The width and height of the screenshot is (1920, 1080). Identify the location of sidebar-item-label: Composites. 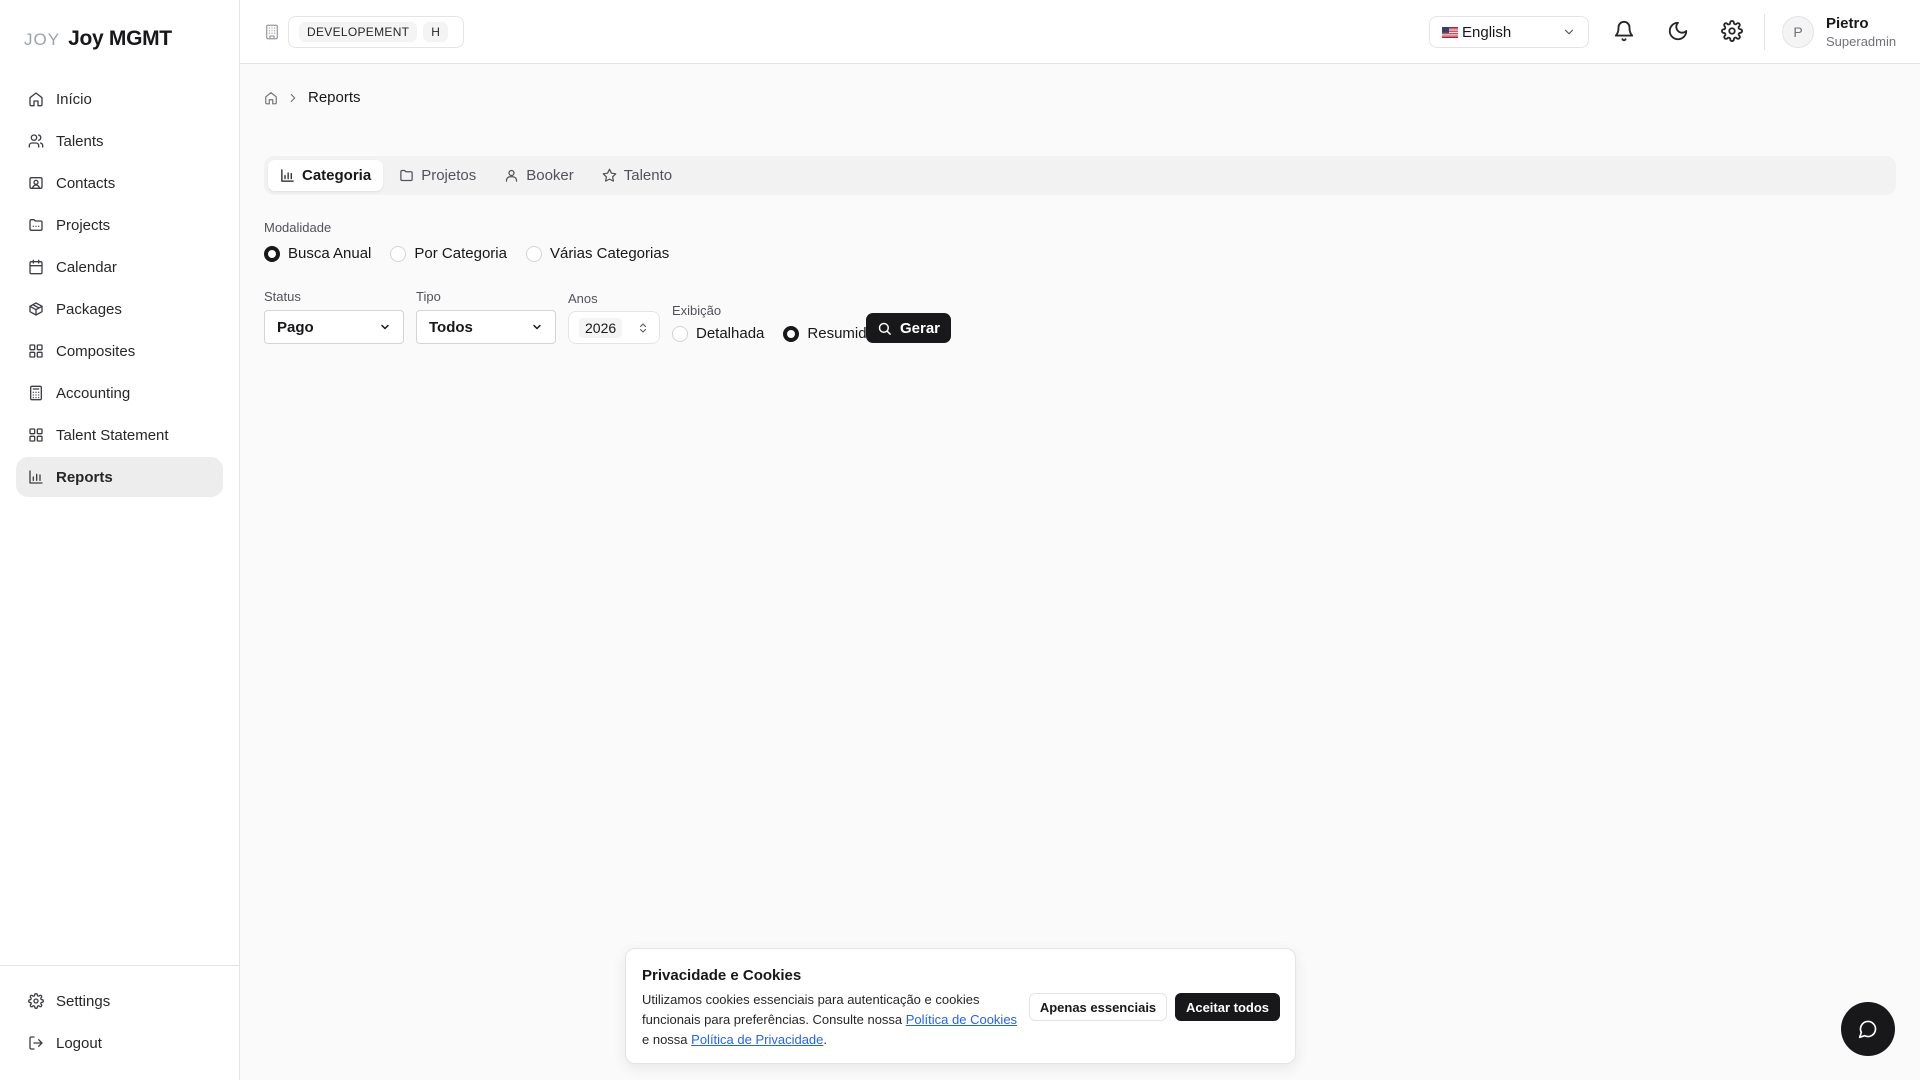
(96, 351).